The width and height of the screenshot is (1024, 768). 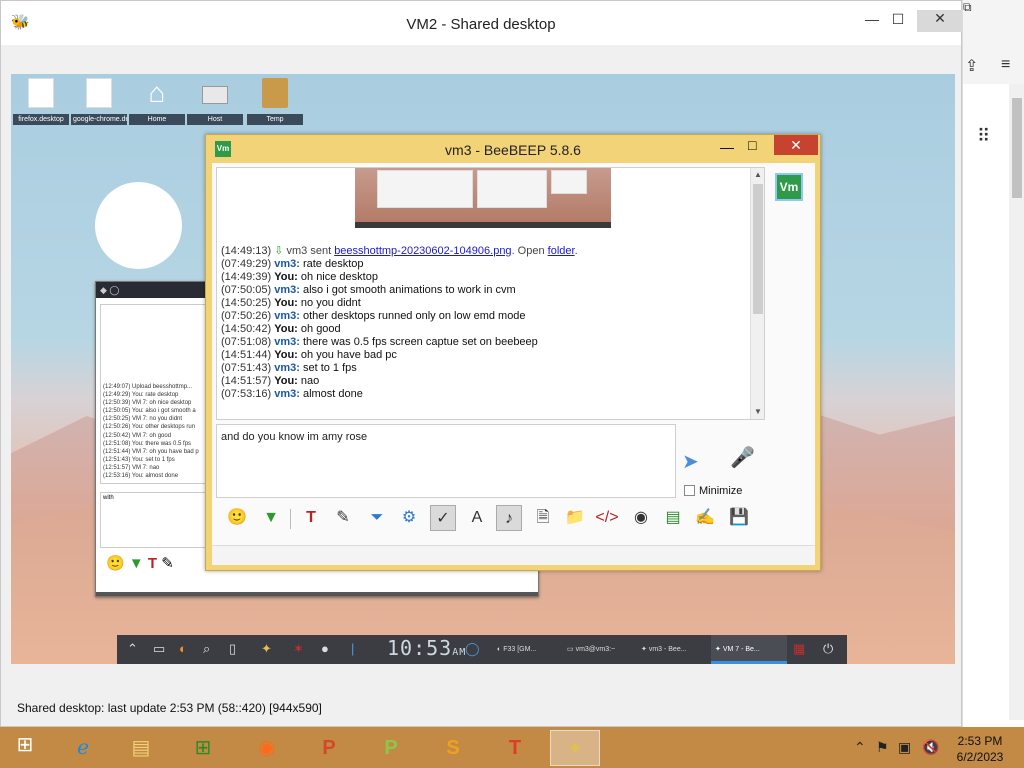 What do you see at coordinates (598, 649) in the screenshot?
I see `dock-task: ▭ vm3@vm3:~` at bounding box center [598, 649].